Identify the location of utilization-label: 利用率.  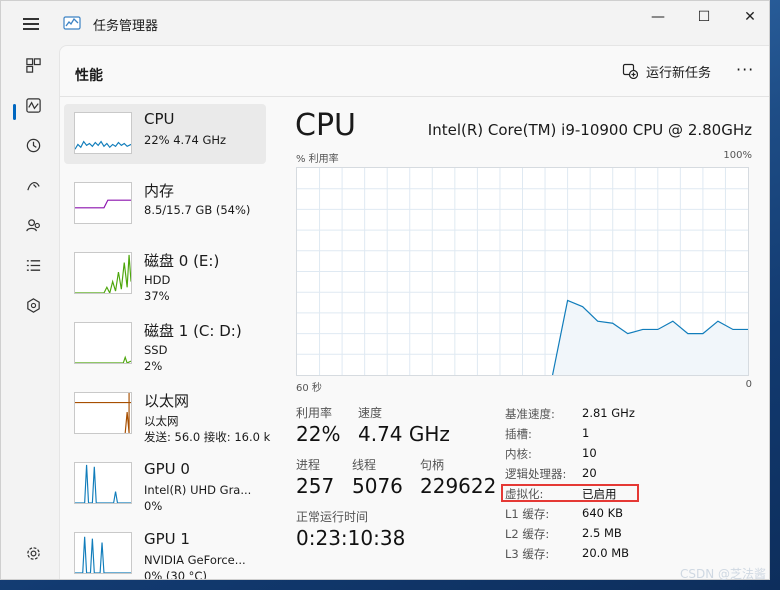
(314, 413).